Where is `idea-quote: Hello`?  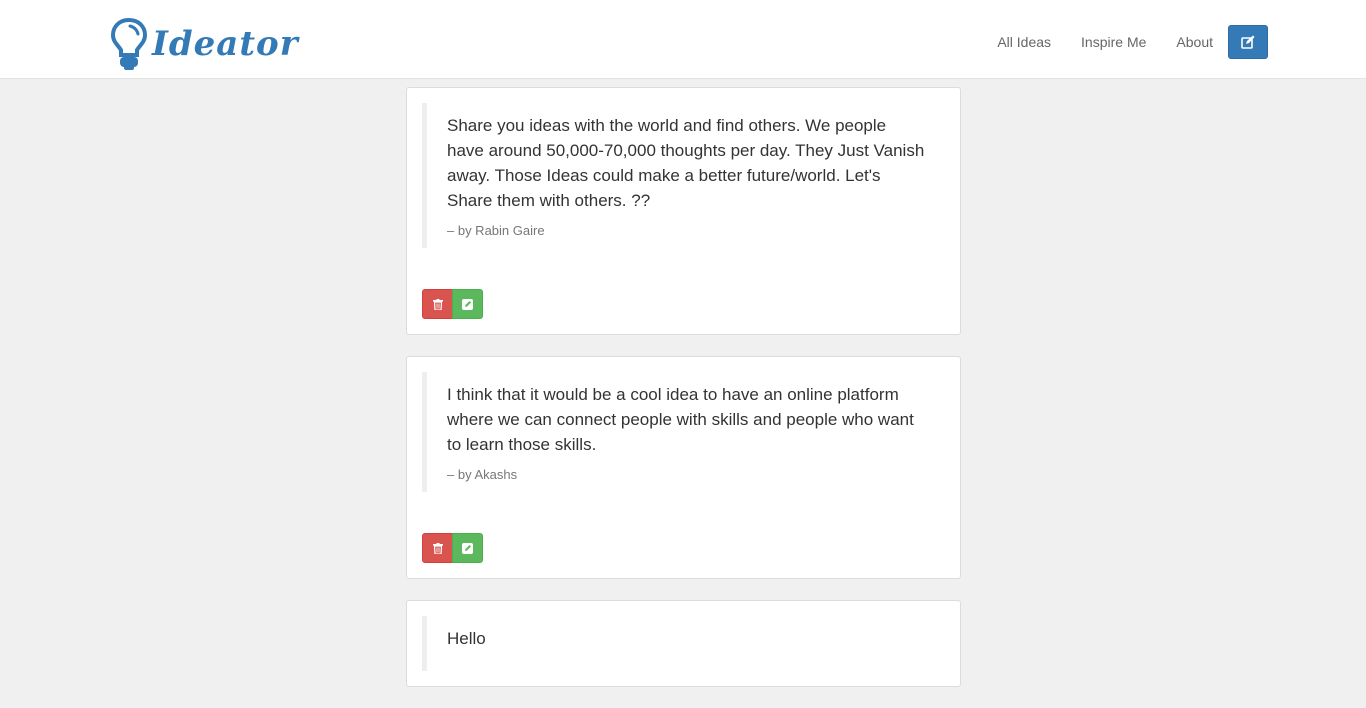 idea-quote: Hello is located at coordinates (683, 643).